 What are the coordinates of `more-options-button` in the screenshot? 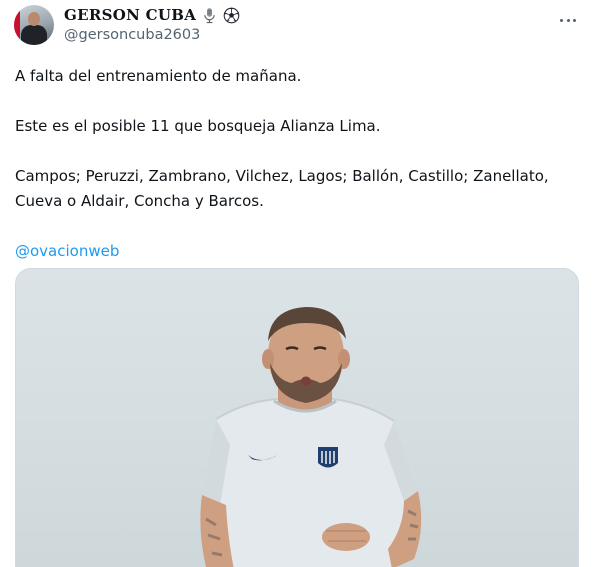 It's located at (568, 20).